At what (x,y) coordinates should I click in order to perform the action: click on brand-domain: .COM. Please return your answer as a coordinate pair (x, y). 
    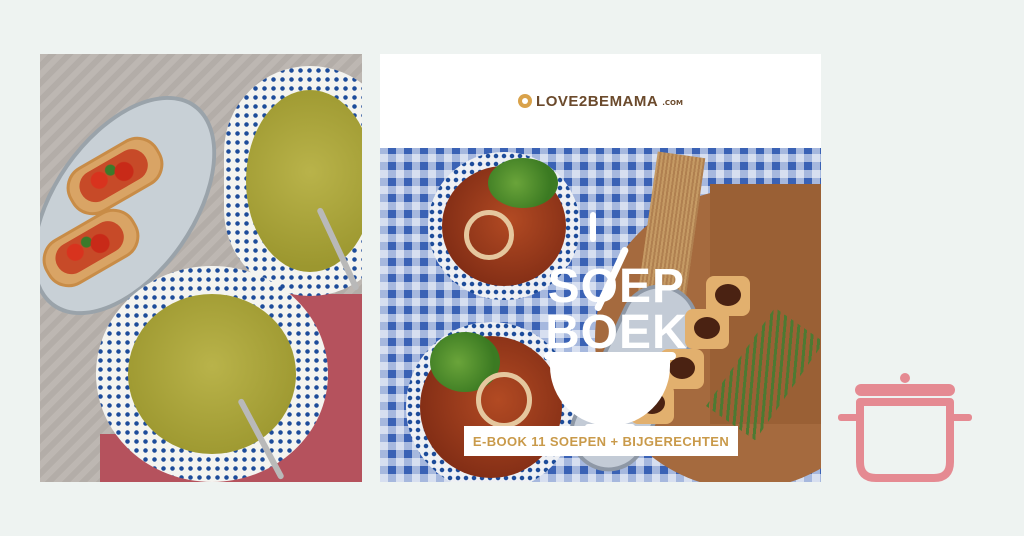
    Looking at the image, I should click on (672, 102).